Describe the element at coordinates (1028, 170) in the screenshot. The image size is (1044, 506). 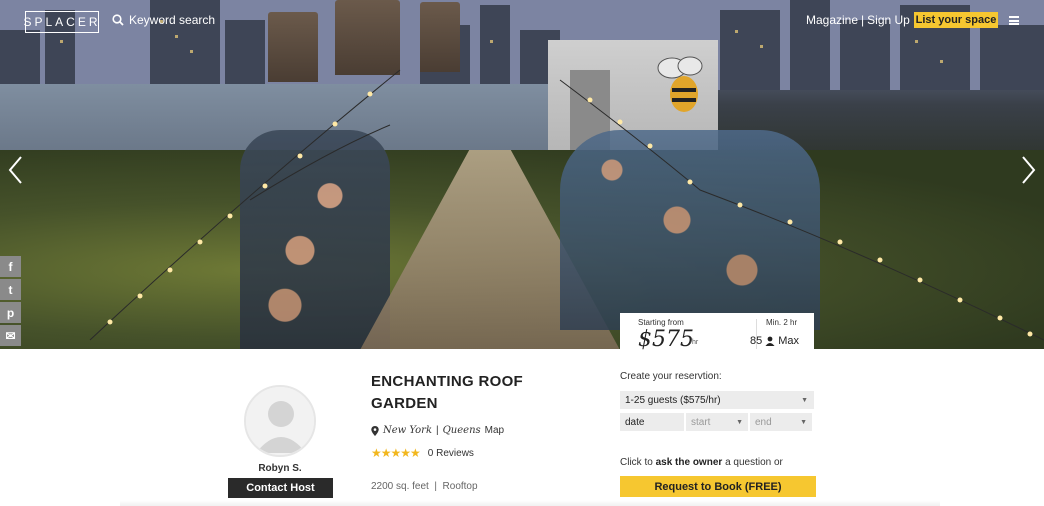
I see `next-image-arrow-icon` at that location.